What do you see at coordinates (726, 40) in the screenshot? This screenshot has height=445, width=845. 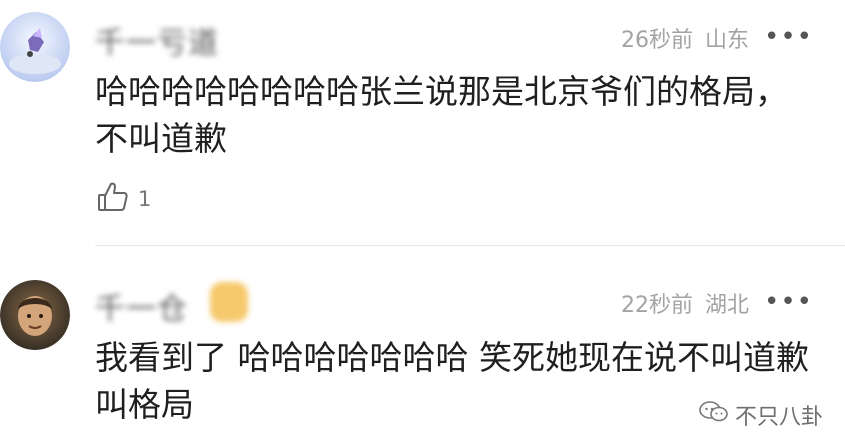 I see `comment-location: 山东` at bounding box center [726, 40].